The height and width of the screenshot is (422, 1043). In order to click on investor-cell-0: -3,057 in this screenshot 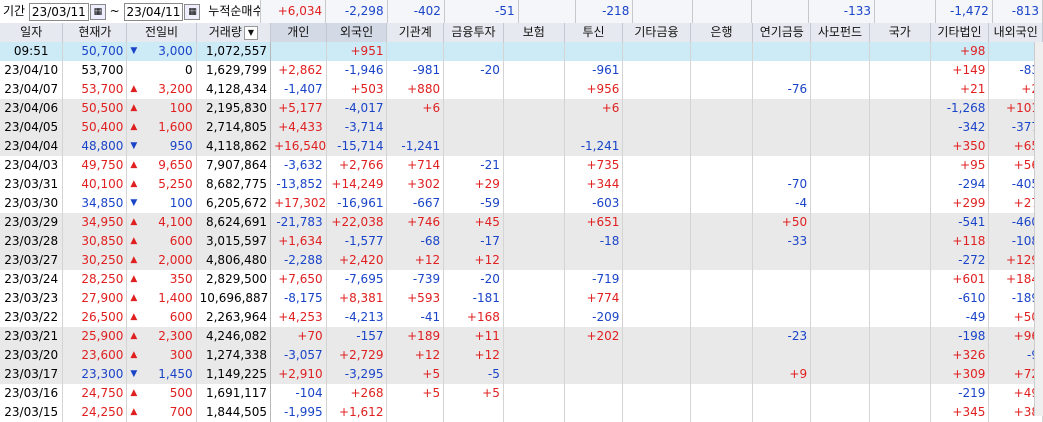, I will do `click(298, 355)`.